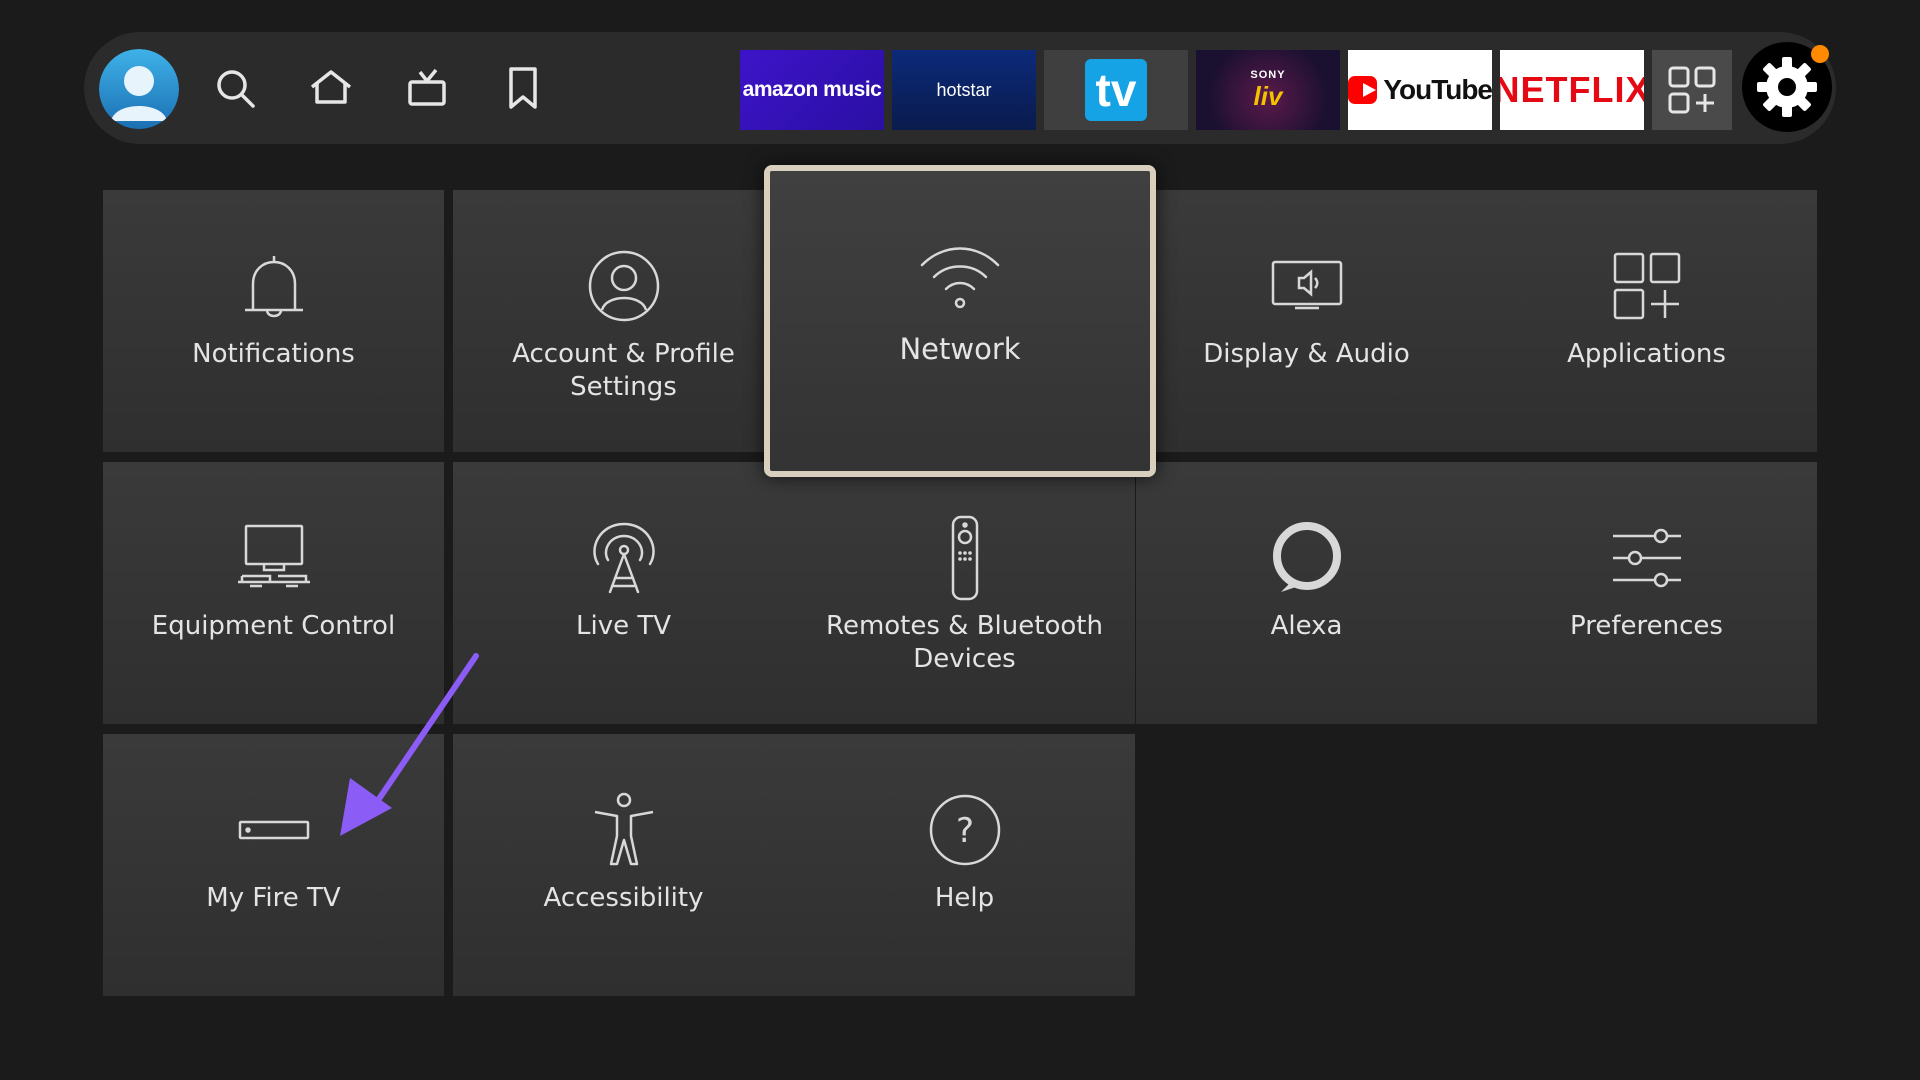 The width and height of the screenshot is (1920, 1080). What do you see at coordinates (1437, 89) in the screenshot?
I see `youtube-label: YouTube` at bounding box center [1437, 89].